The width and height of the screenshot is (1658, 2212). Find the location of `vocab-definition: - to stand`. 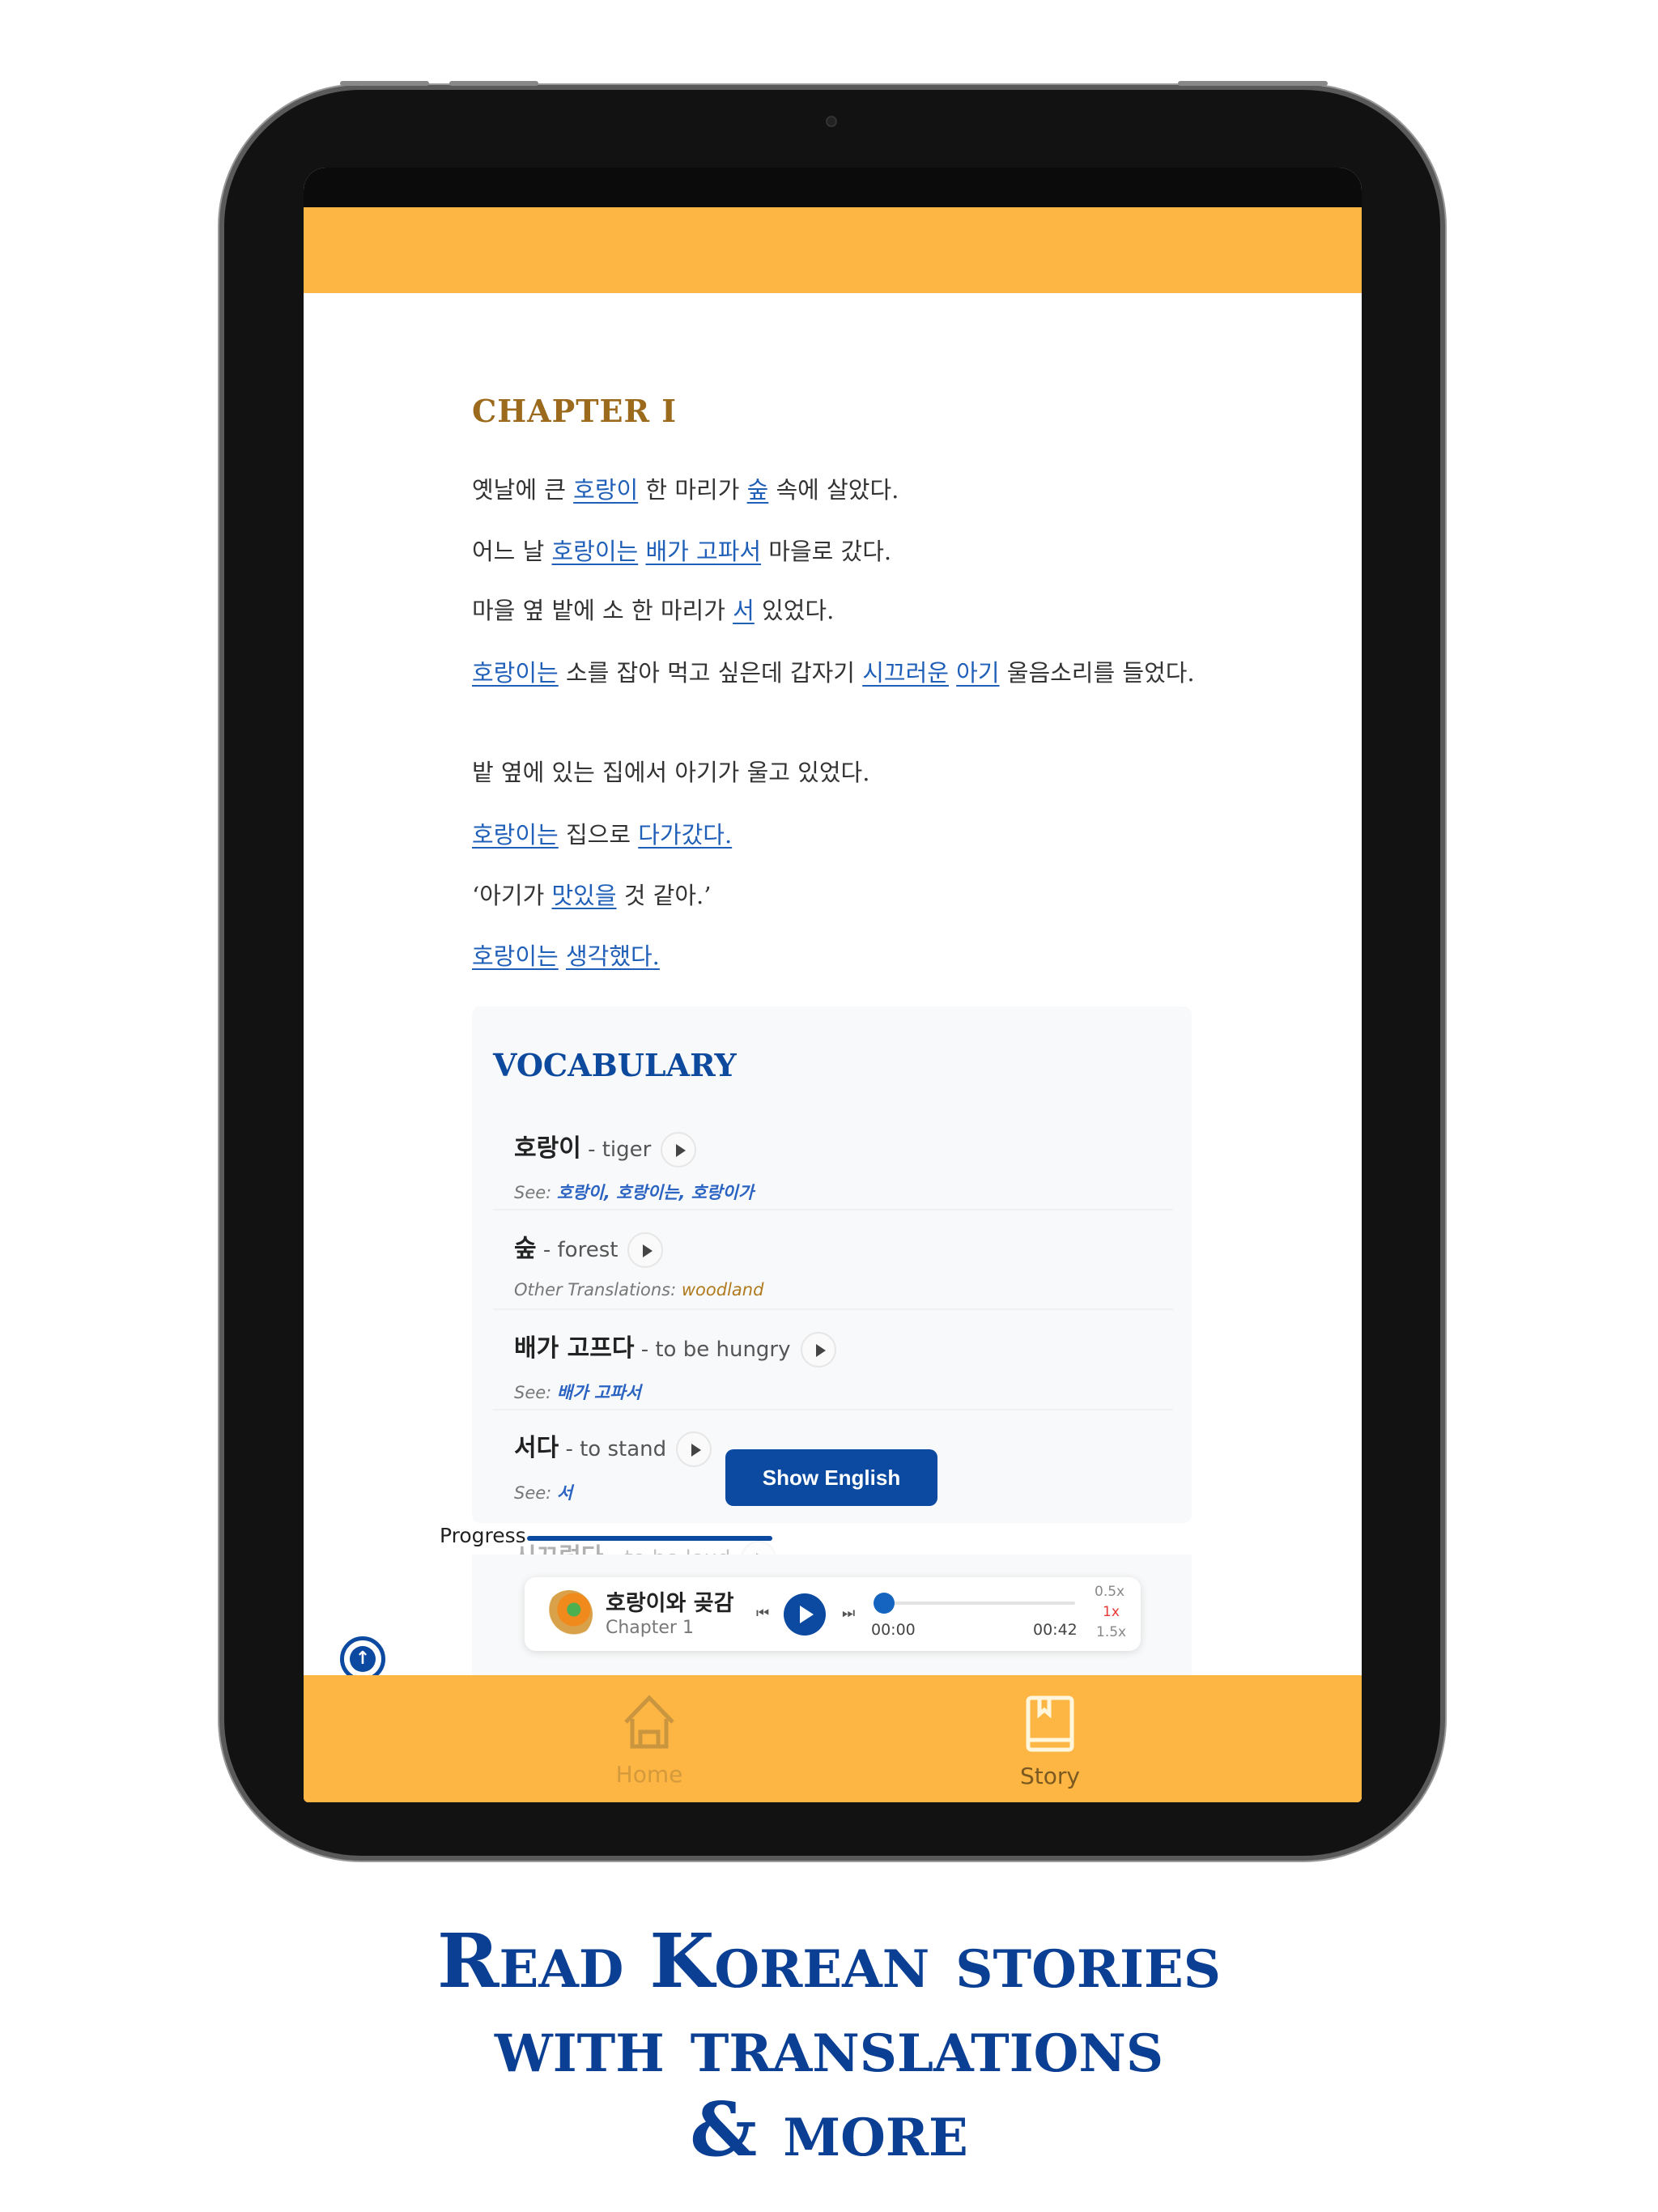

vocab-definition: - to stand is located at coordinates (613, 1449).